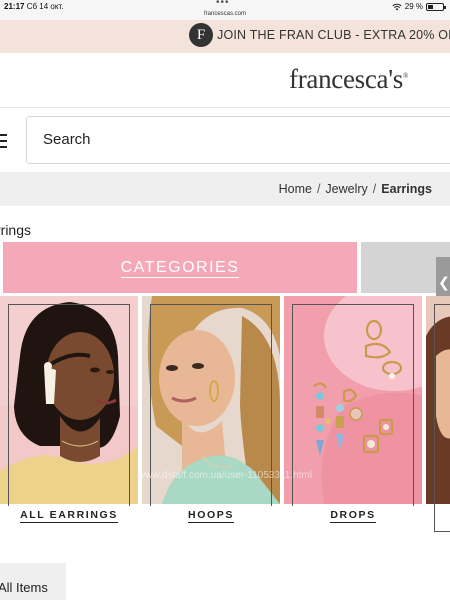 This screenshot has width=450, height=600. What do you see at coordinates (3, 141) in the screenshot?
I see `hamburger-menu-icon` at bounding box center [3, 141].